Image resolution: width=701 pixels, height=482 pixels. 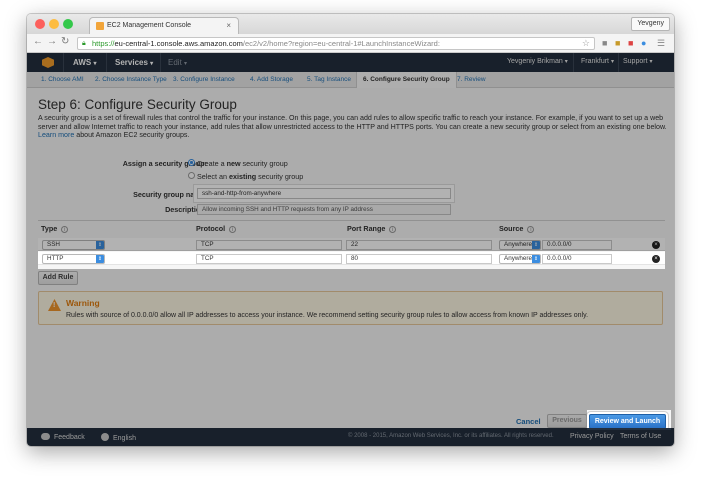 What do you see at coordinates (84, 62) in the screenshot?
I see `aws-menu: AWS ▾` at bounding box center [84, 62].